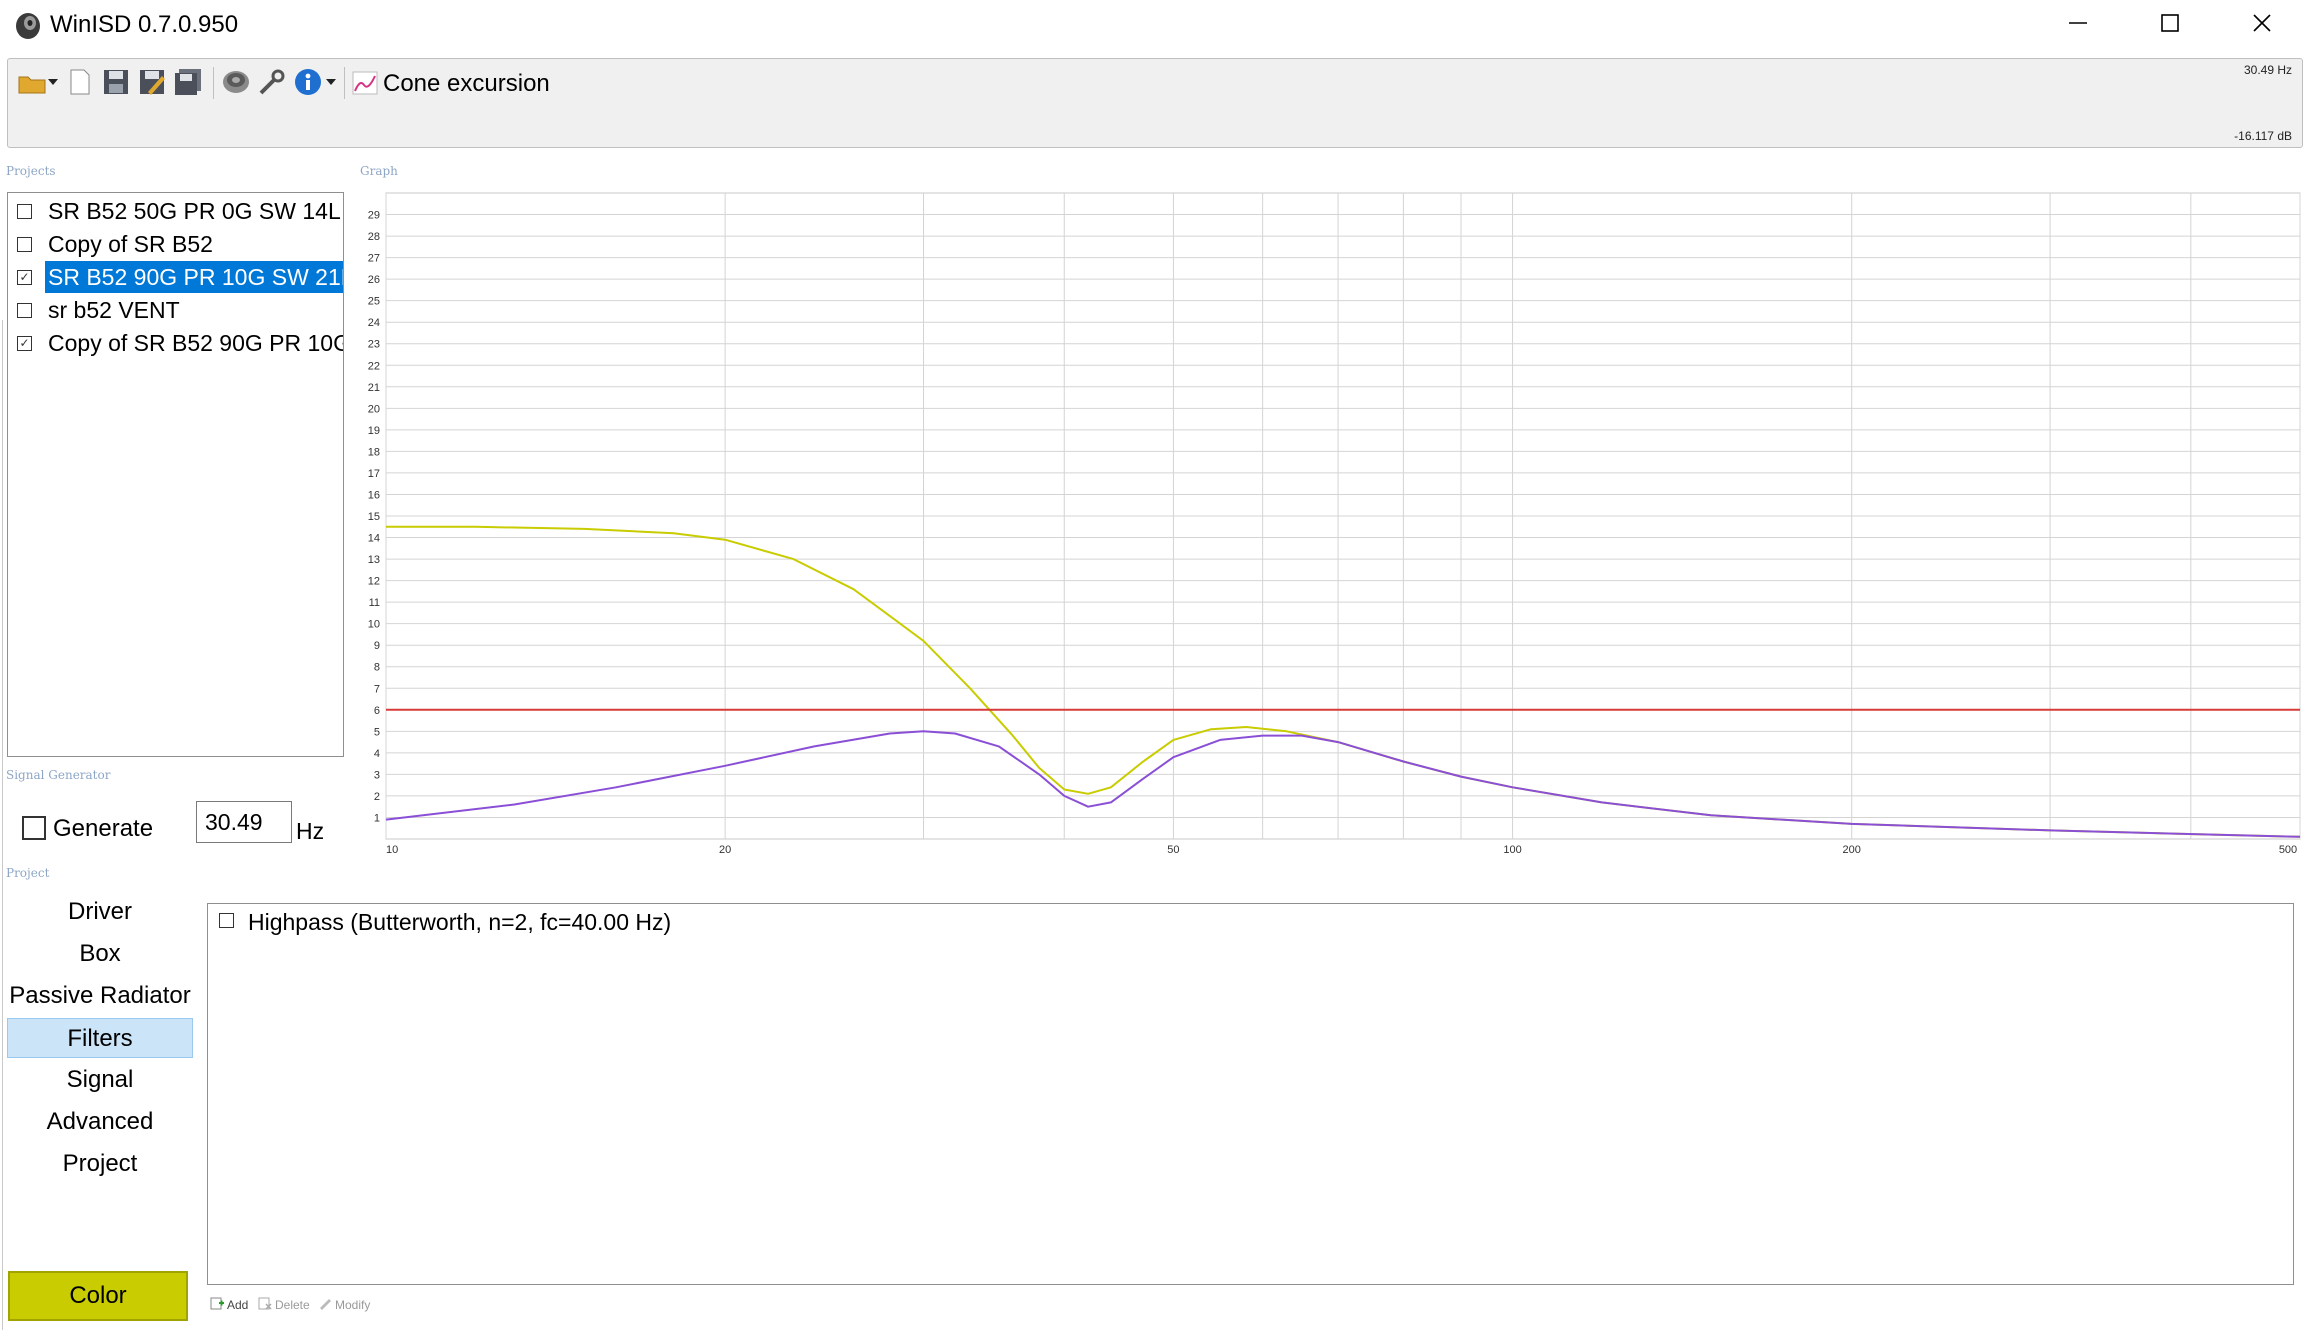  What do you see at coordinates (377, 732) in the screenshot?
I see `y-tick-label: 5` at bounding box center [377, 732].